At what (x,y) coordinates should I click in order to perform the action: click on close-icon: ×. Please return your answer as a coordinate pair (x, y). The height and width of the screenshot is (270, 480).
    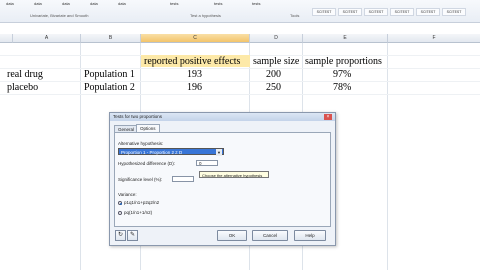
    Looking at the image, I should click on (328, 117).